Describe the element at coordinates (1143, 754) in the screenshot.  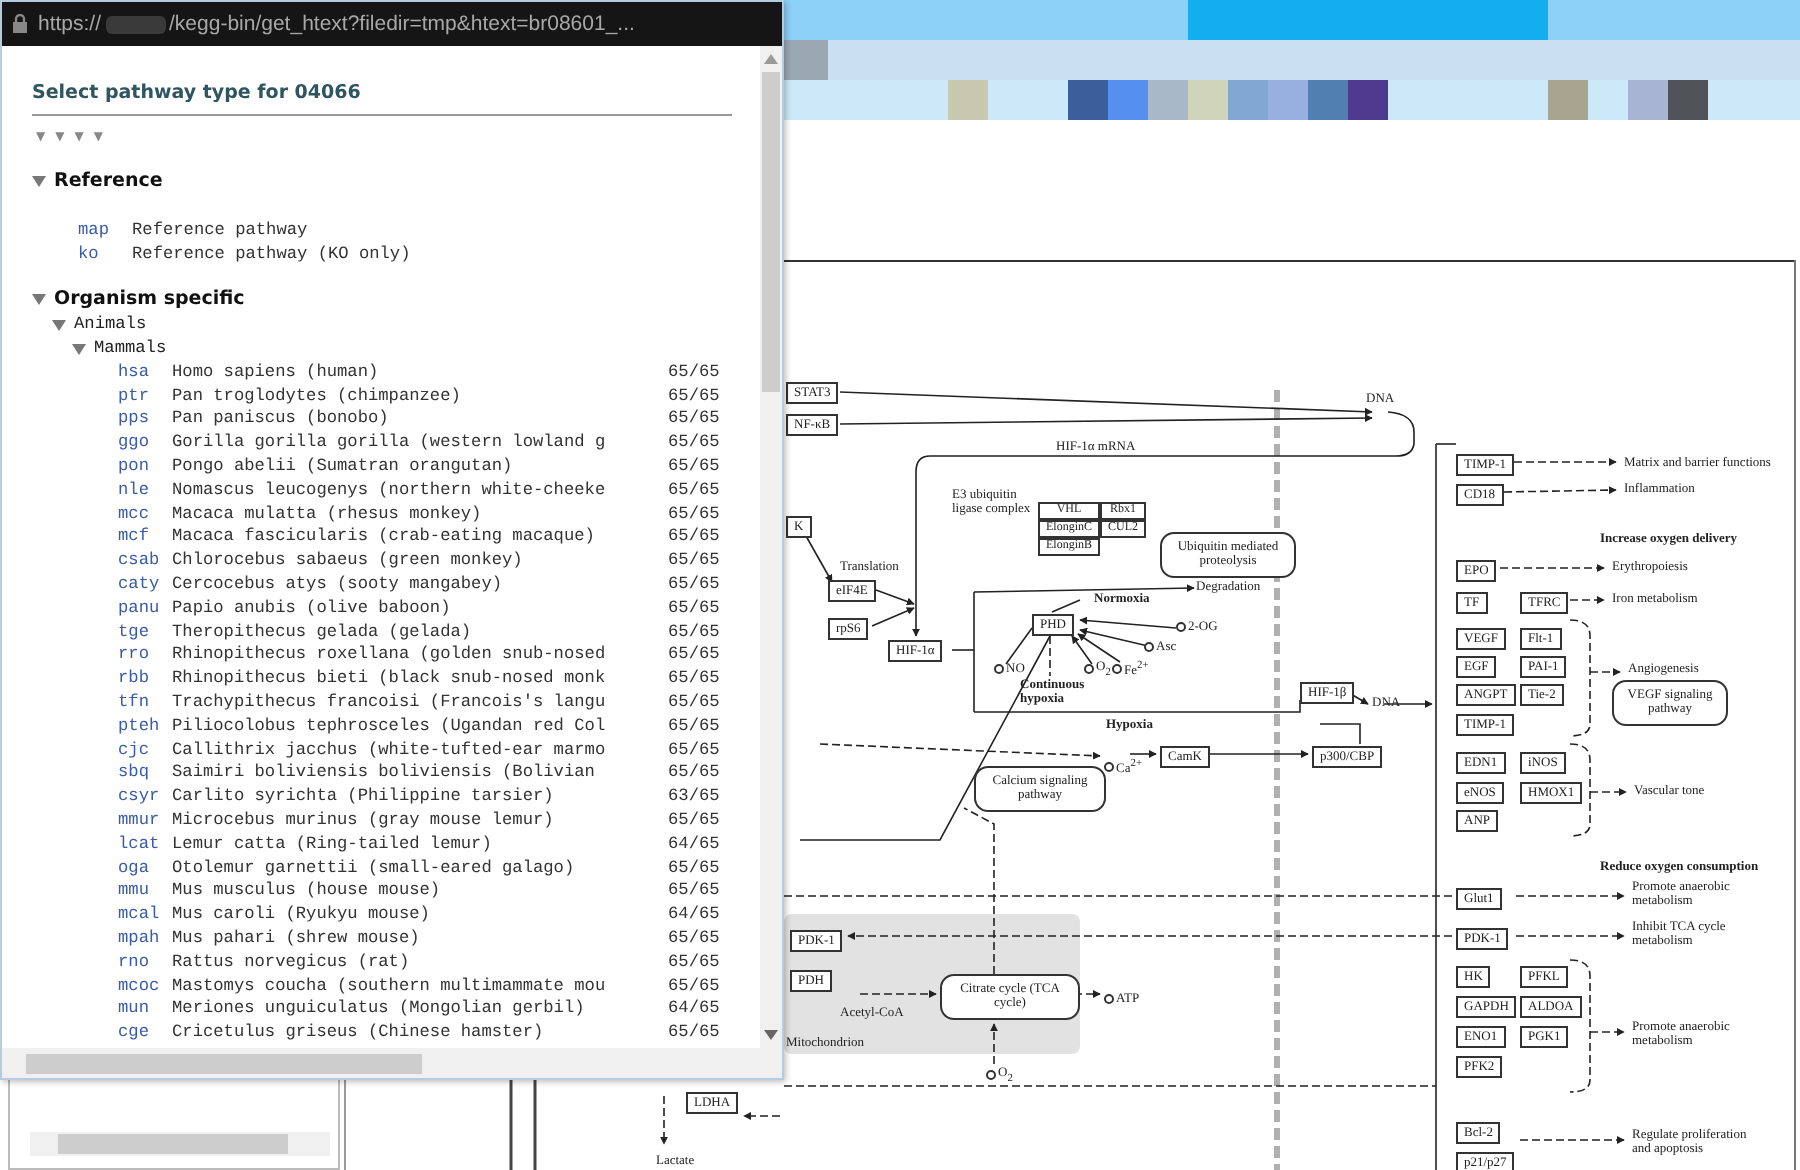
I see `arrow` at that location.